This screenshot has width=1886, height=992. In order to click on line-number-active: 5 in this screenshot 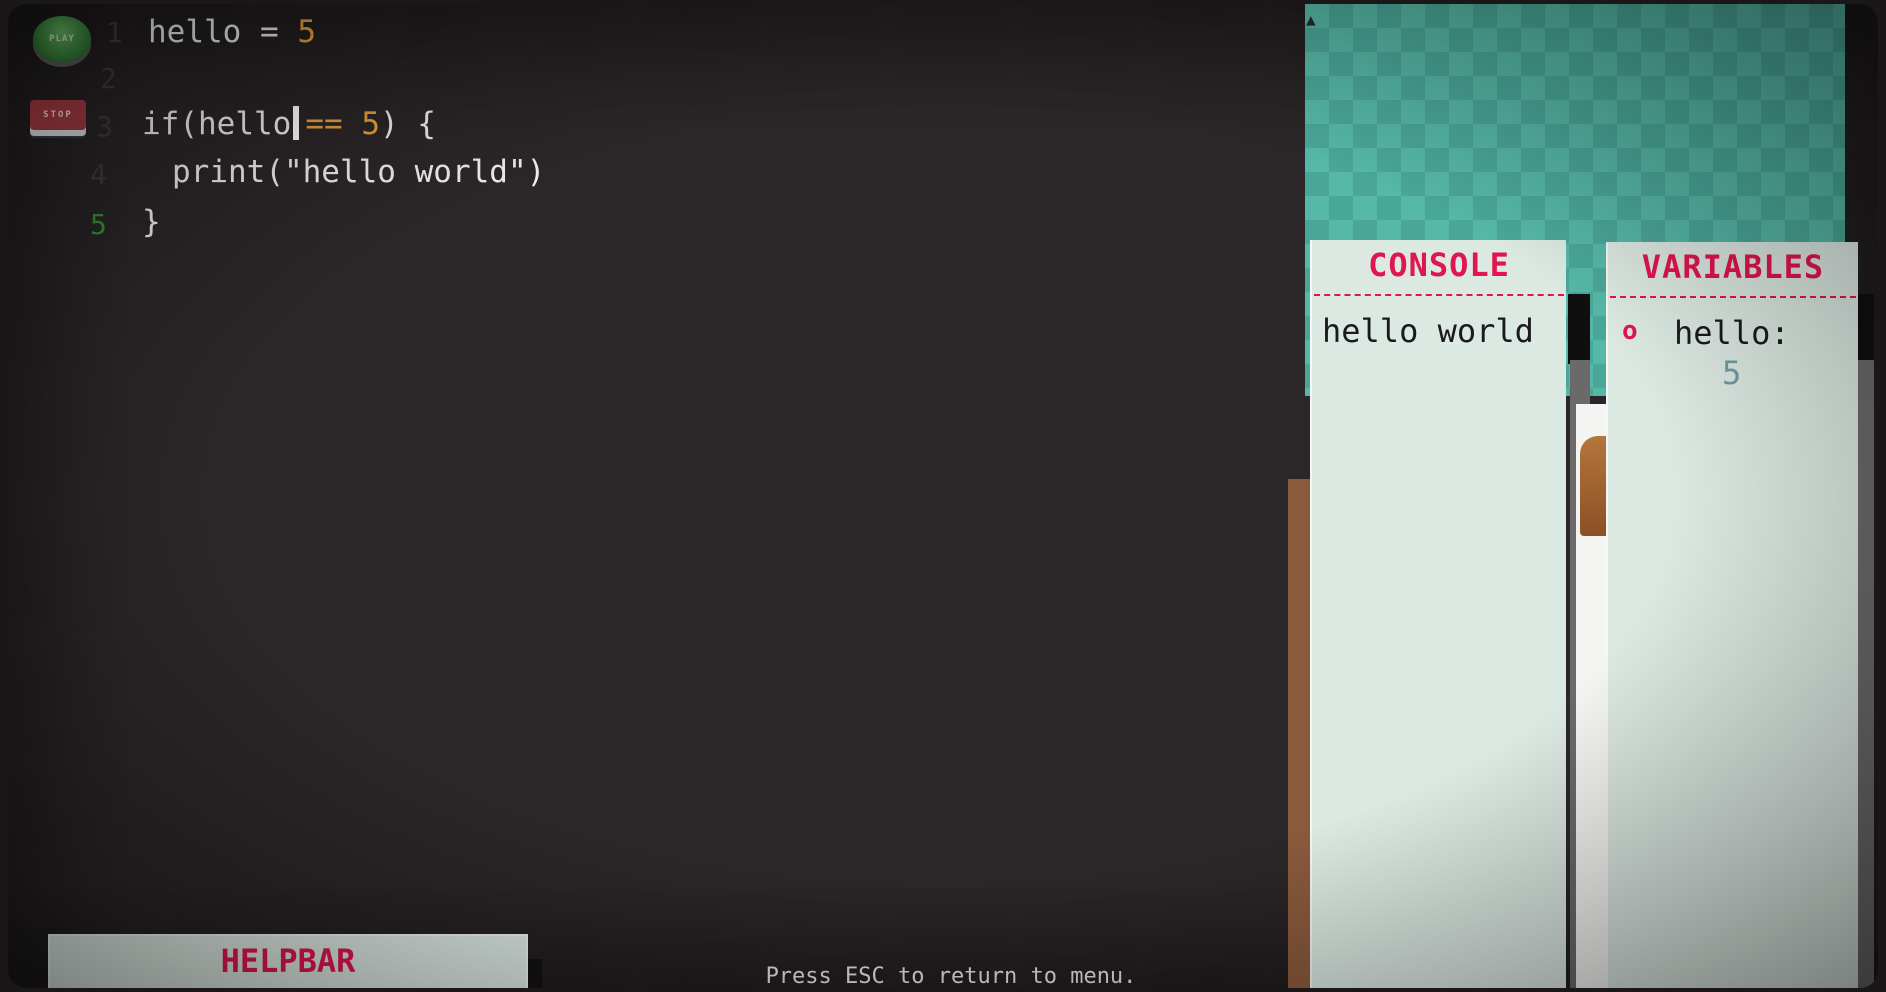, I will do `click(98, 224)`.